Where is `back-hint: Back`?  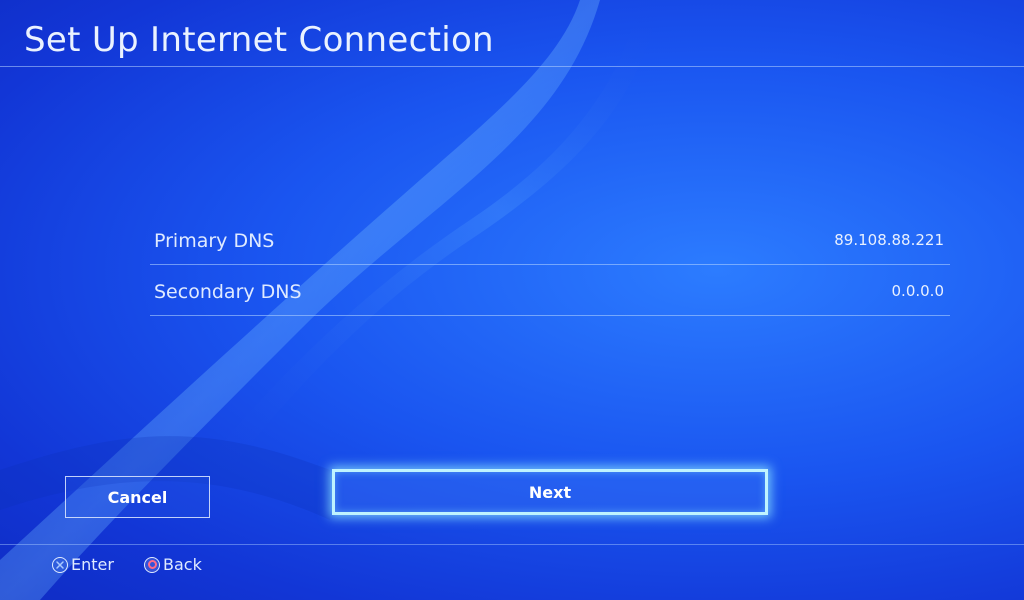
back-hint: Back is located at coordinates (173, 564).